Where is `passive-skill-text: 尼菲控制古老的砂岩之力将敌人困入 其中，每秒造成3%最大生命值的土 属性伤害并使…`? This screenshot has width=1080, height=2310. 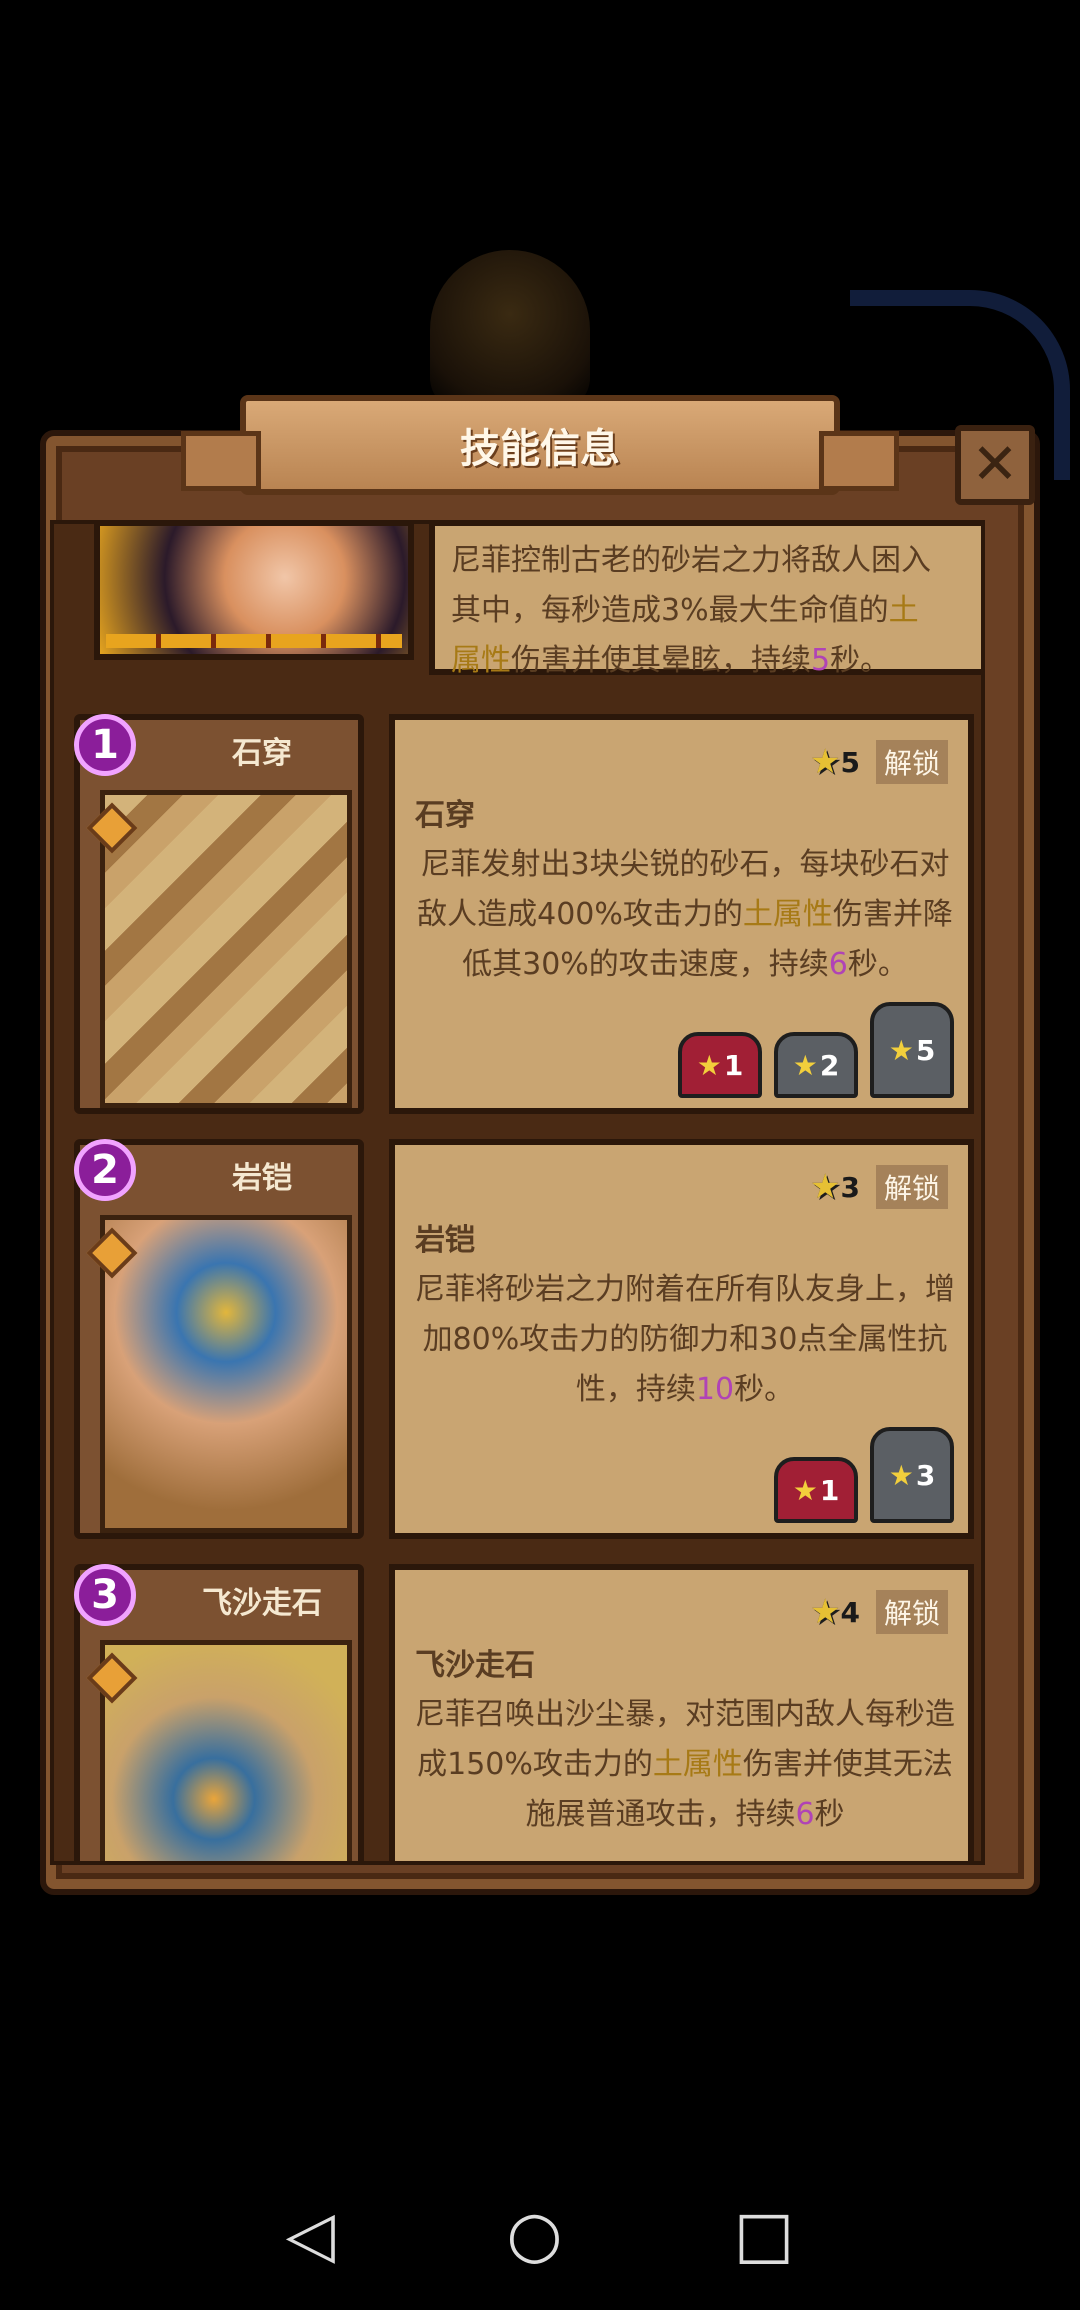 passive-skill-text: 尼菲控制古老的砂岩之力将敌人困入 其中，每秒造成3%最大生命值的土 属性伤害并使… is located at coordinates (691, 610).